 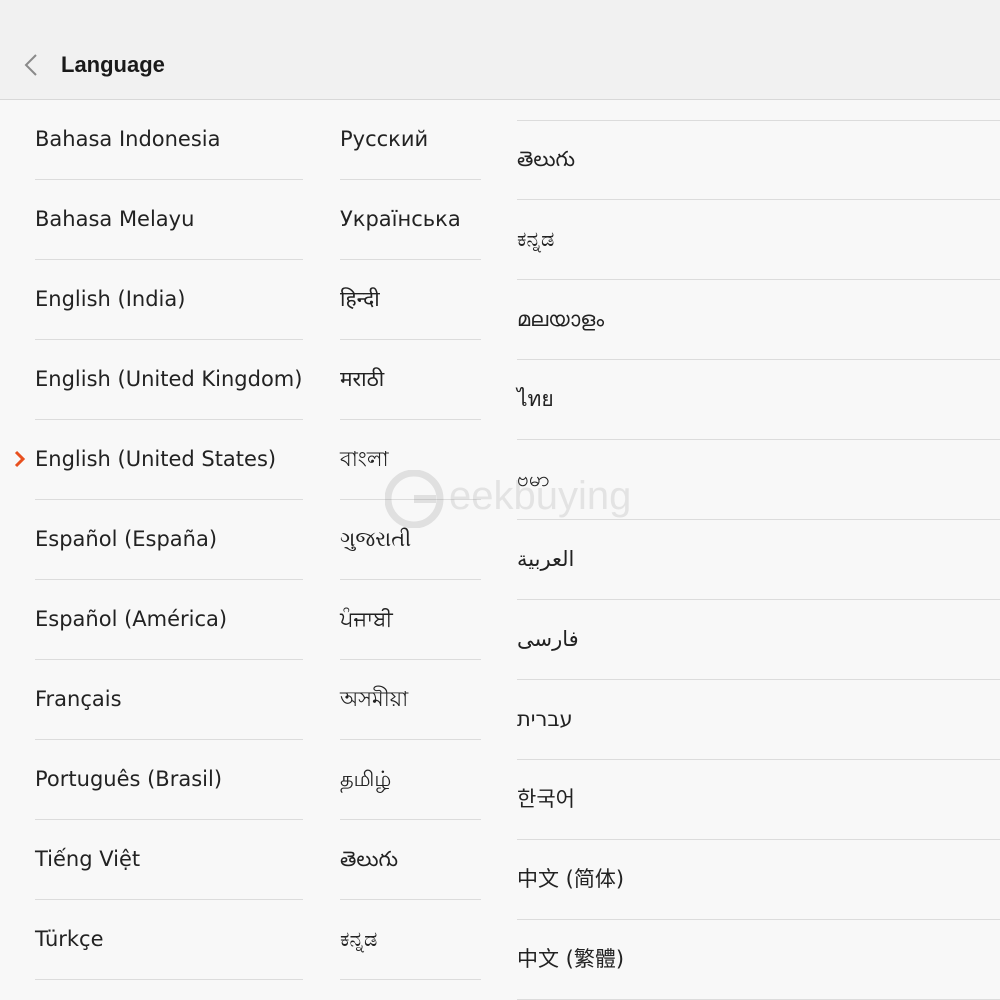 I want to click on language-item: Español (América), so click(x=169, y=620).